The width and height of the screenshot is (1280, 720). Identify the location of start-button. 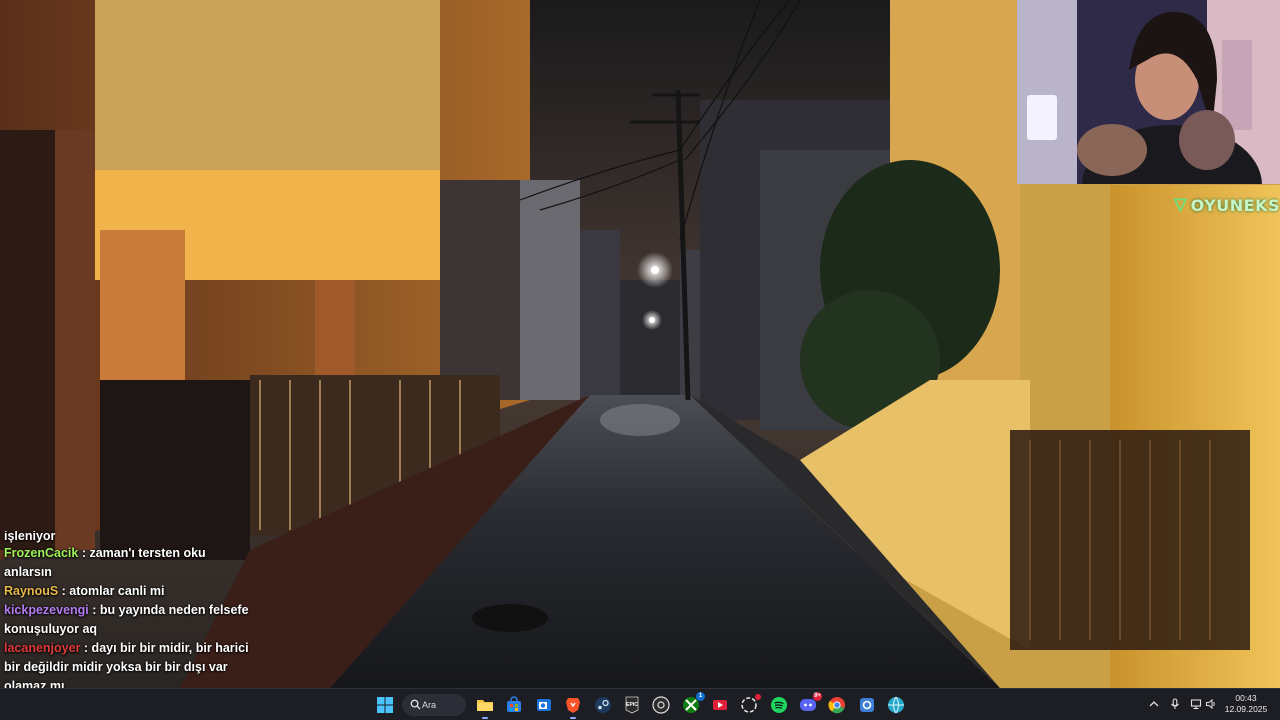
(385, 705).